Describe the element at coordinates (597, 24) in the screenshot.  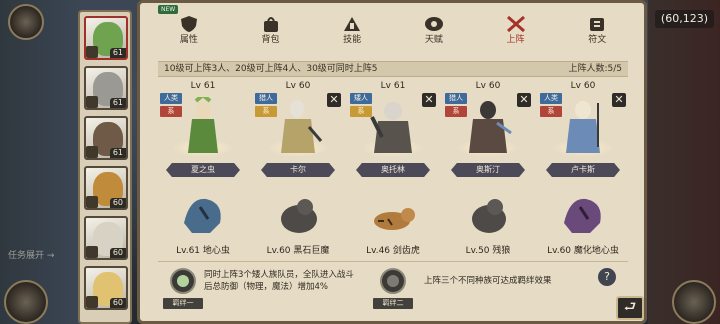
I see `rune-icon` at that location.